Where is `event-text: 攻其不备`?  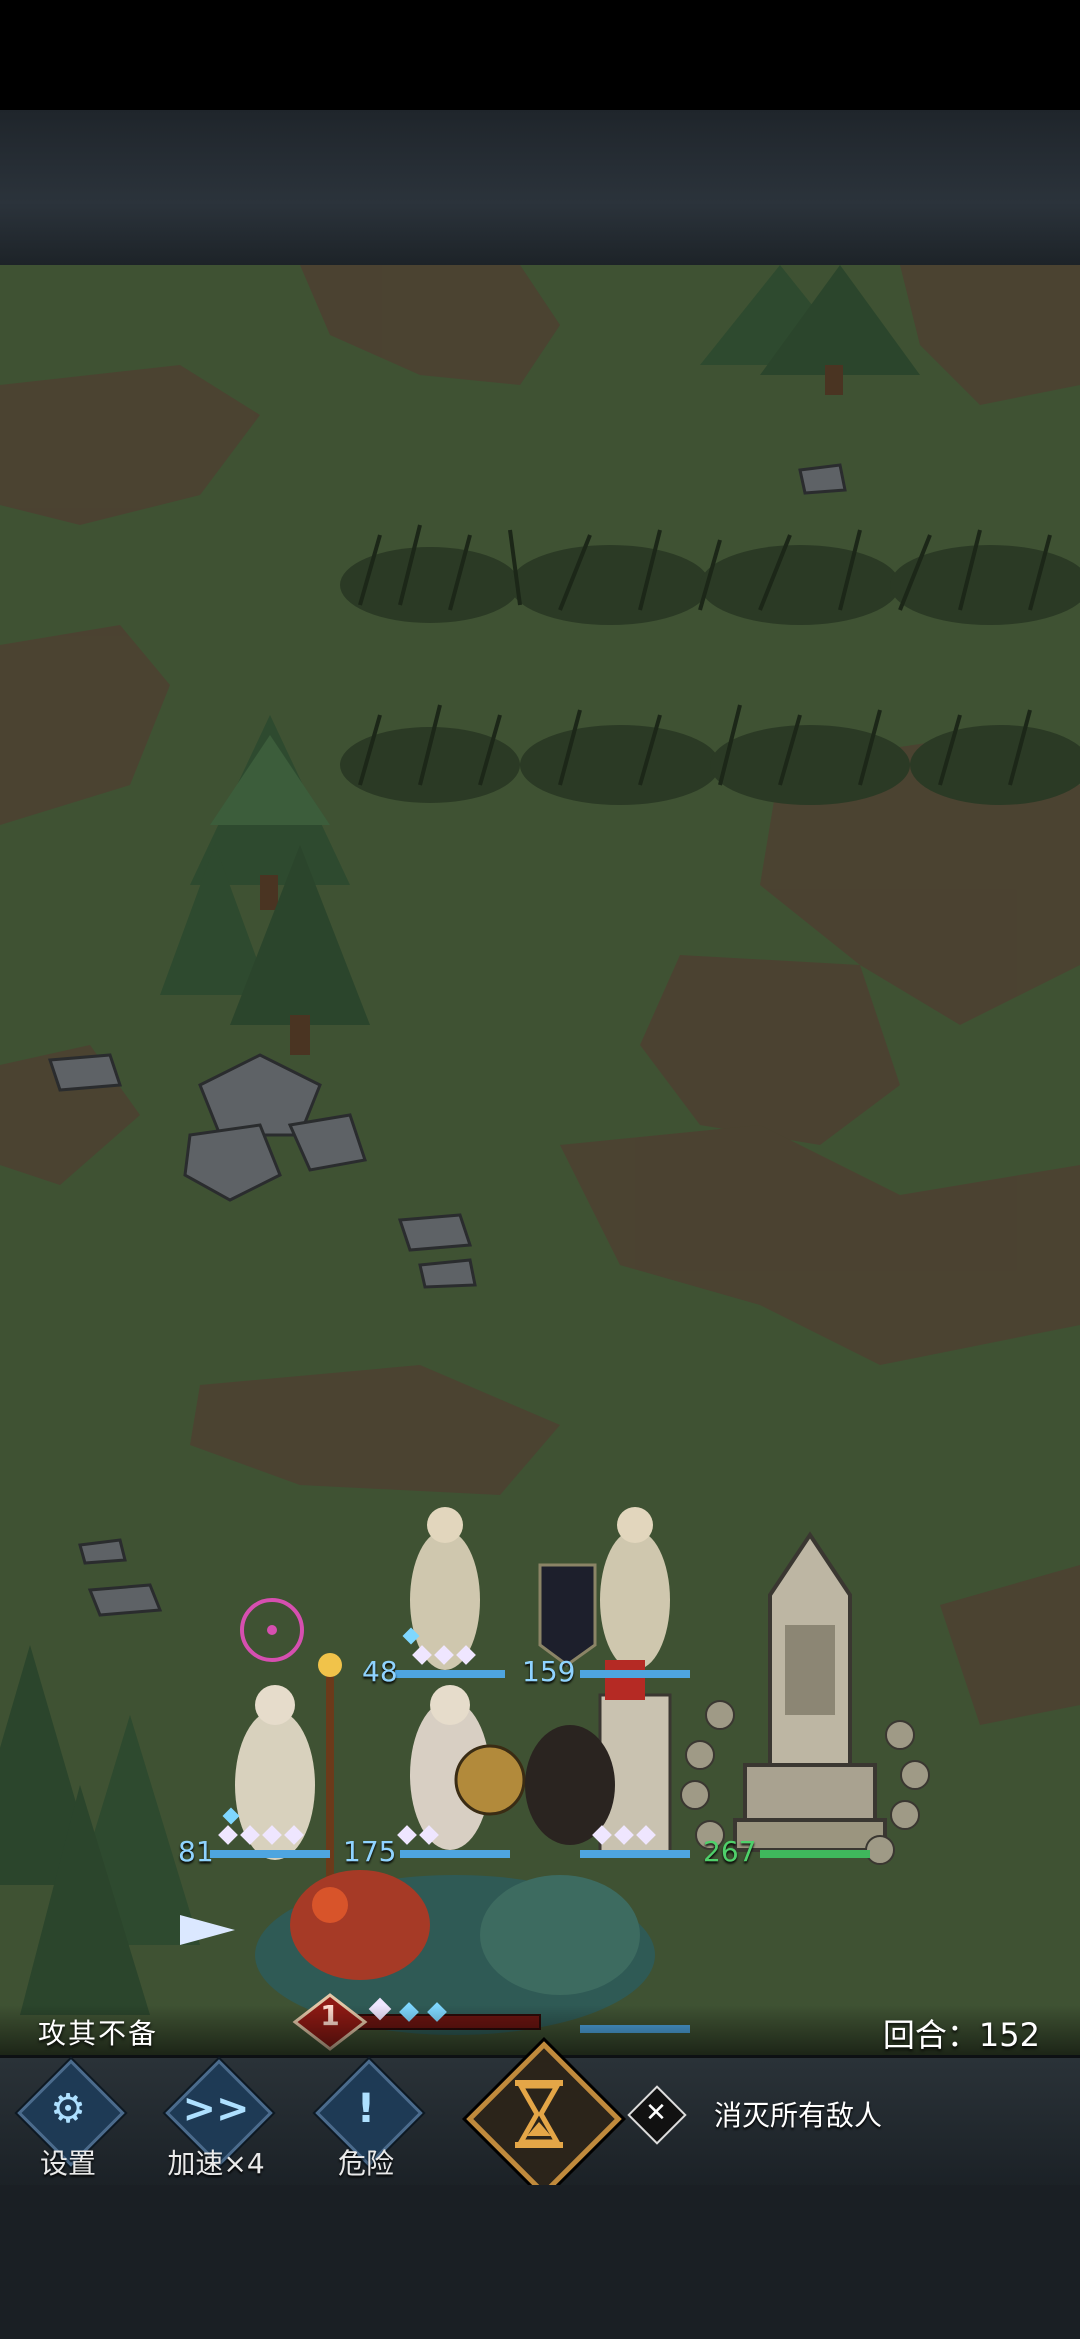
event-text: 攻其不备 is located at coordinates (98, 2033).